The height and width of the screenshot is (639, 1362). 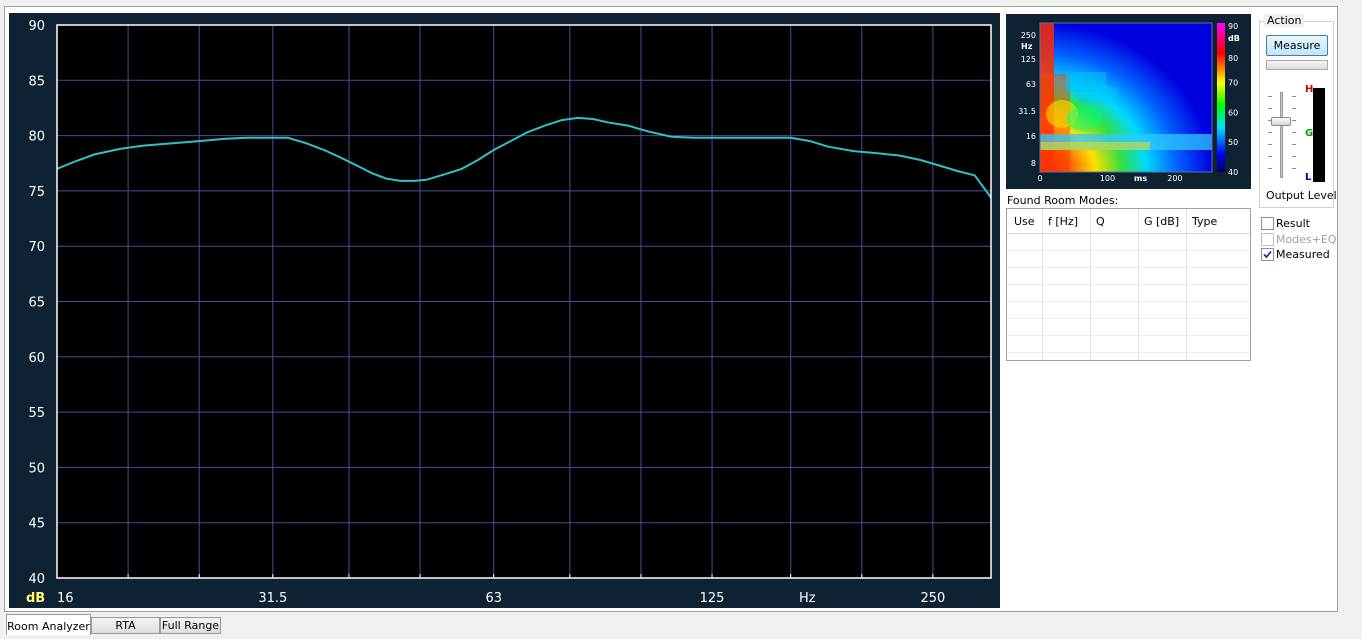 What do you see at coordinates (1284, 20) in the screenshot?
I see `action-title: Action` at bounding box center [1284, 20].